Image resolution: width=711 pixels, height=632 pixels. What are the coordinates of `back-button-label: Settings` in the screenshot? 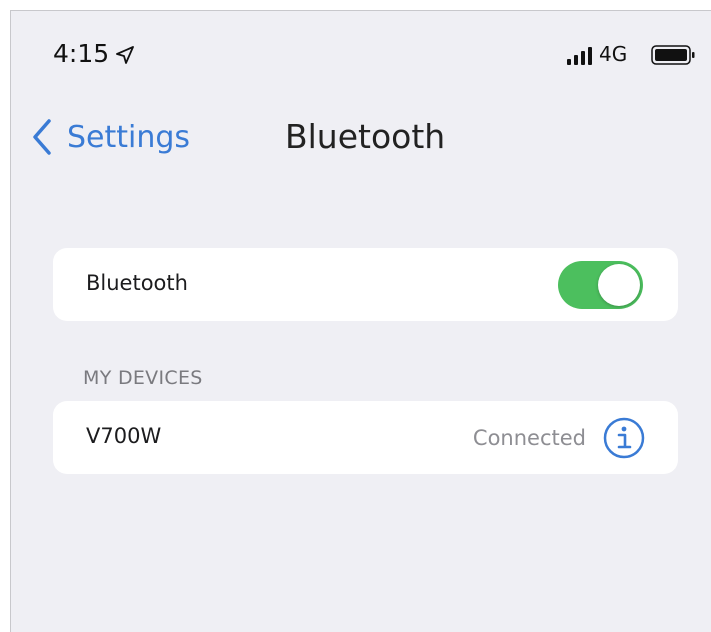 It's located at (129, 137).